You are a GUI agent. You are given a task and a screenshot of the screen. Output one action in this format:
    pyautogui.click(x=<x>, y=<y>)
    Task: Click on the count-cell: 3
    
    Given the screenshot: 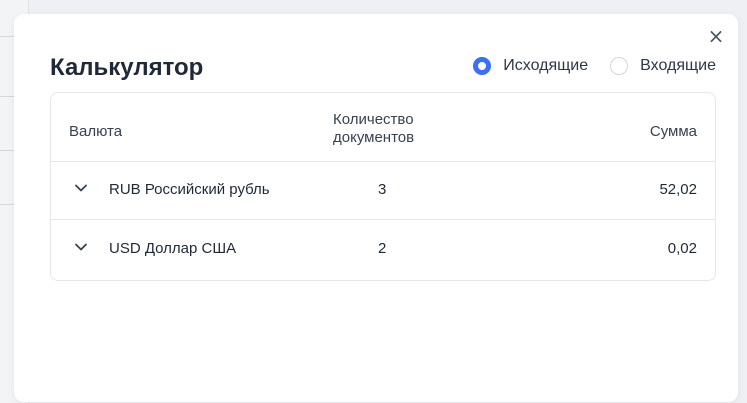 What is the action you would take?
    pyautogui.click(x=382, y=189)
    